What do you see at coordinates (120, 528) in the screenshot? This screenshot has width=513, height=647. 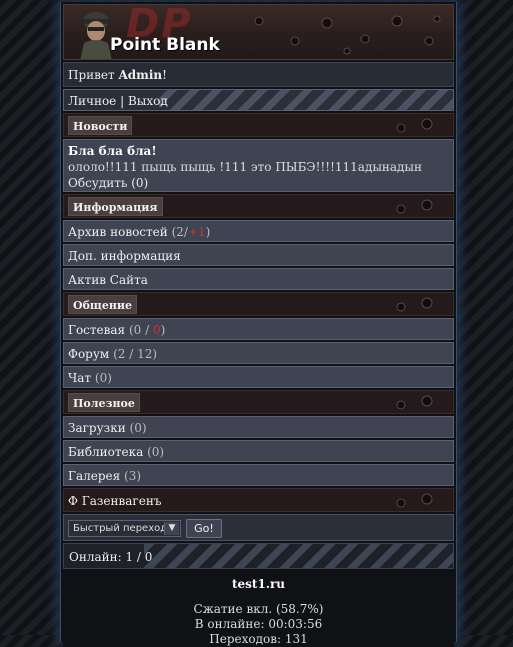 I see `quick-jump-selected: Быстрый переход` at bounding box center [120, 528].